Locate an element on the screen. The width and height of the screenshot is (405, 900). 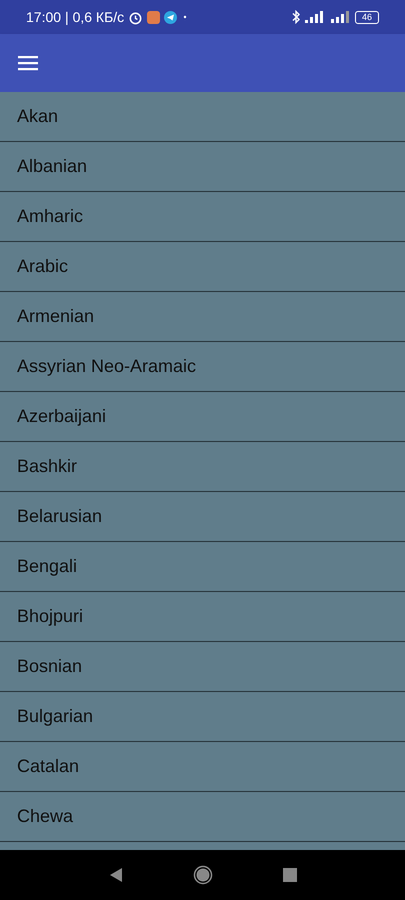
recents-icon is located at coordinates (289, 875).